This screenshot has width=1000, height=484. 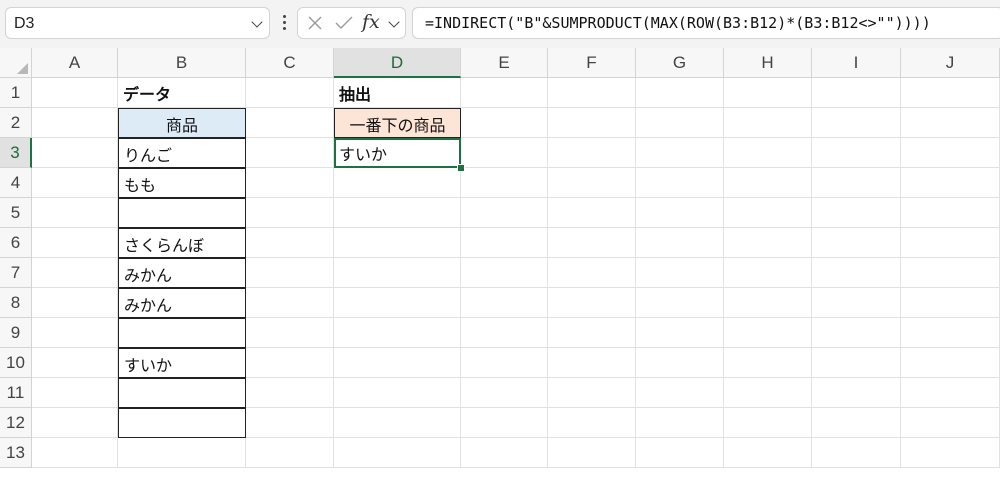 I want to click on cell-c10, so click(x=290, y=363).